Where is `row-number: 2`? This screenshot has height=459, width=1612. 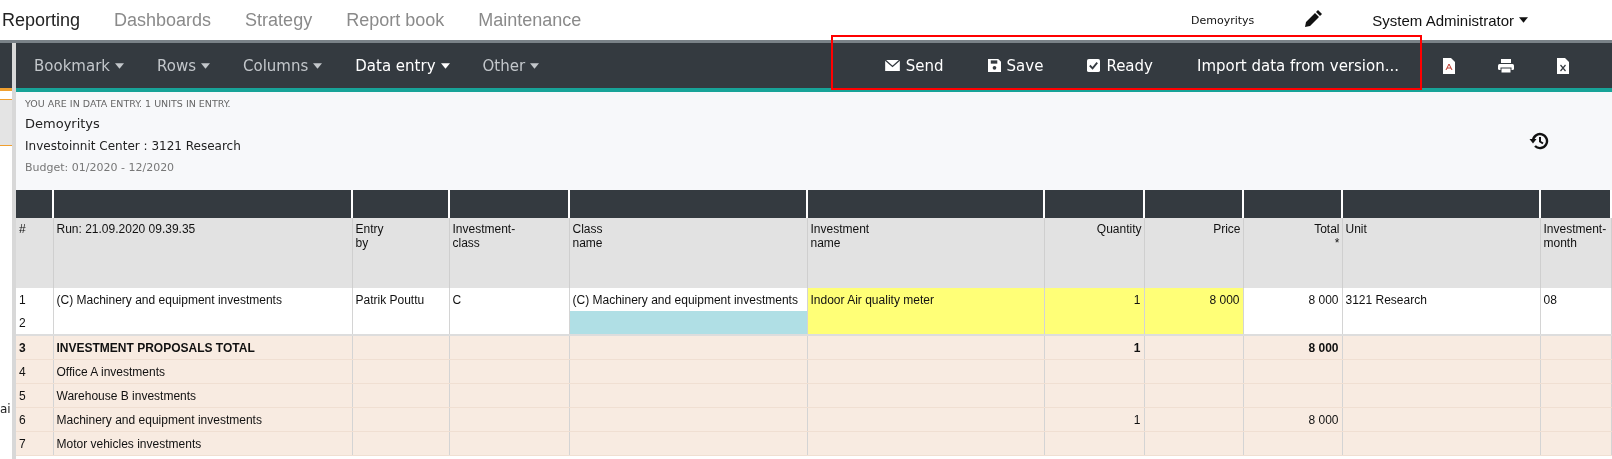 row-number: 2 is located at coordinates (22, 322).